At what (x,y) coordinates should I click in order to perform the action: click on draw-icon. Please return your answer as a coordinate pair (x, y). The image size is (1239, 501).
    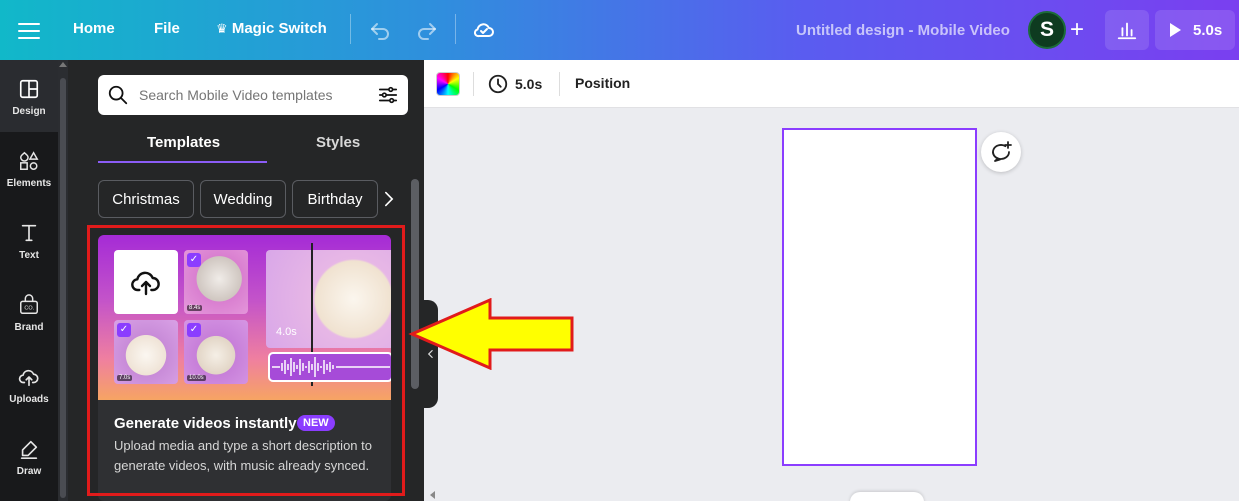
    Looking at the image, I should click on (29, 449).